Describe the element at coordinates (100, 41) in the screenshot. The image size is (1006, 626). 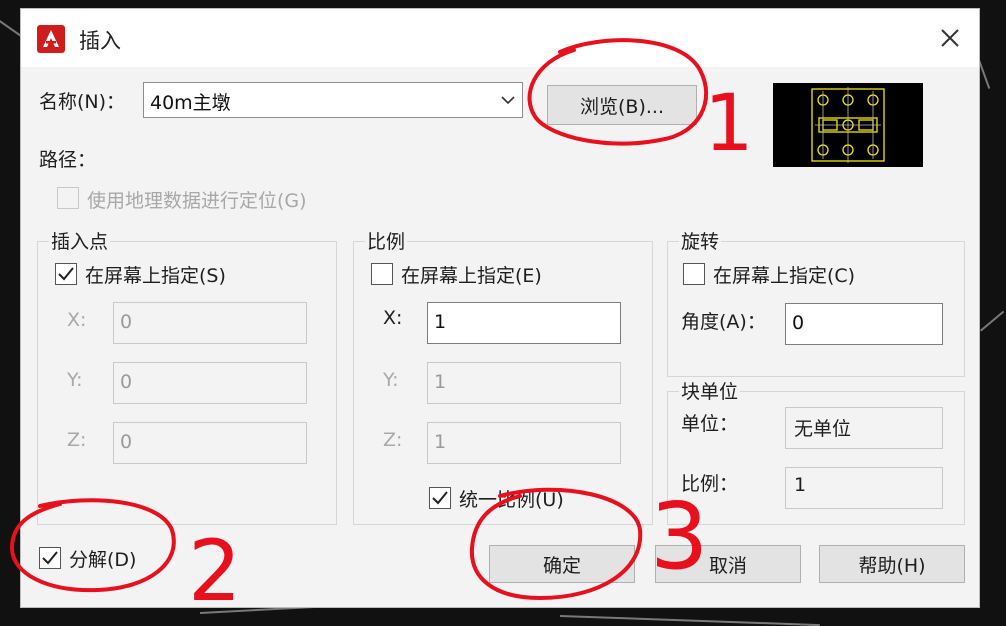
I see `window-title: 插入` at that location.